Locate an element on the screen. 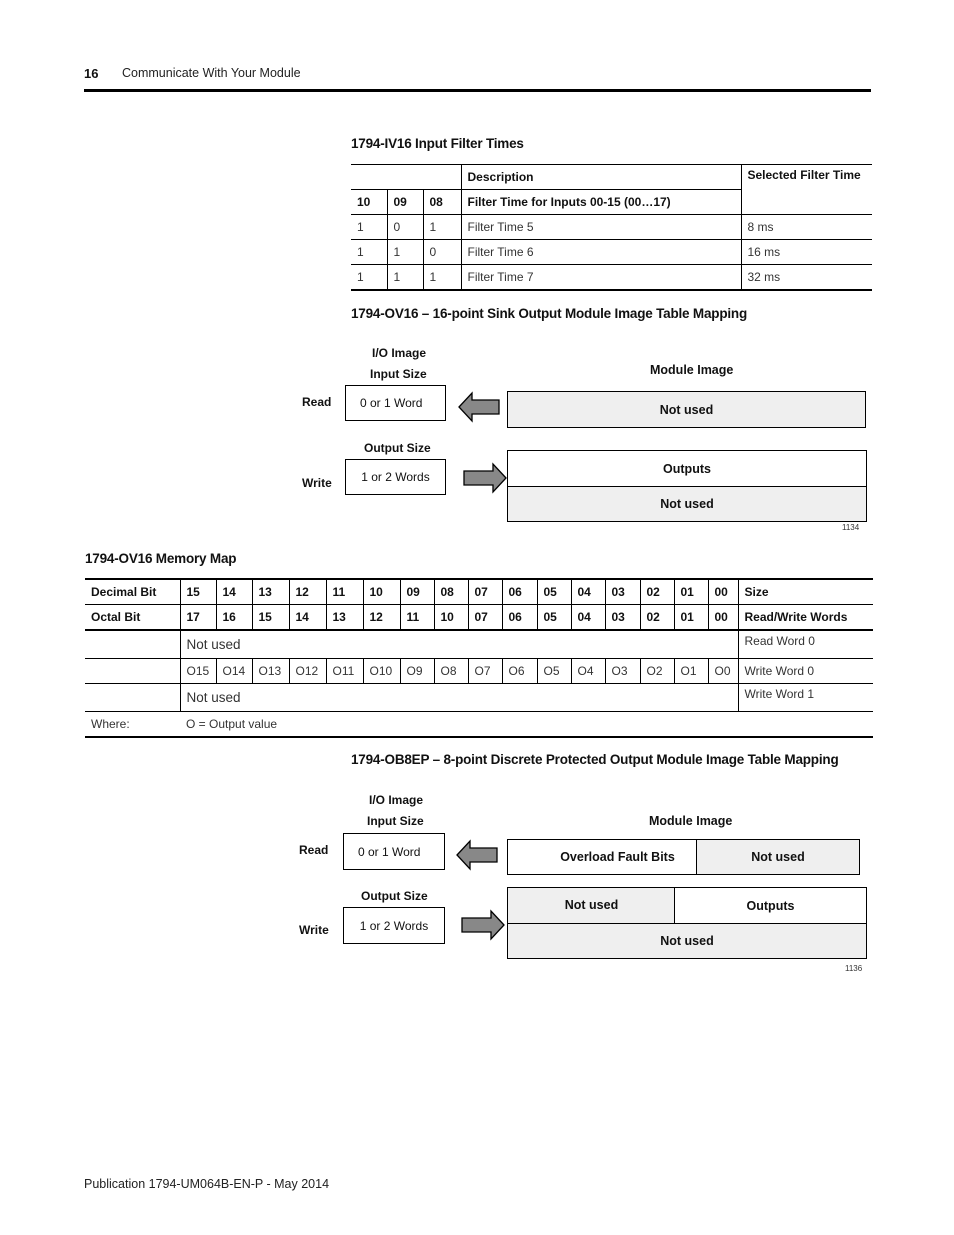 Image resolution: width=954 pixels, height=1235 pixels. io-image-label: I/O Image is located at coordinates (396, 800).